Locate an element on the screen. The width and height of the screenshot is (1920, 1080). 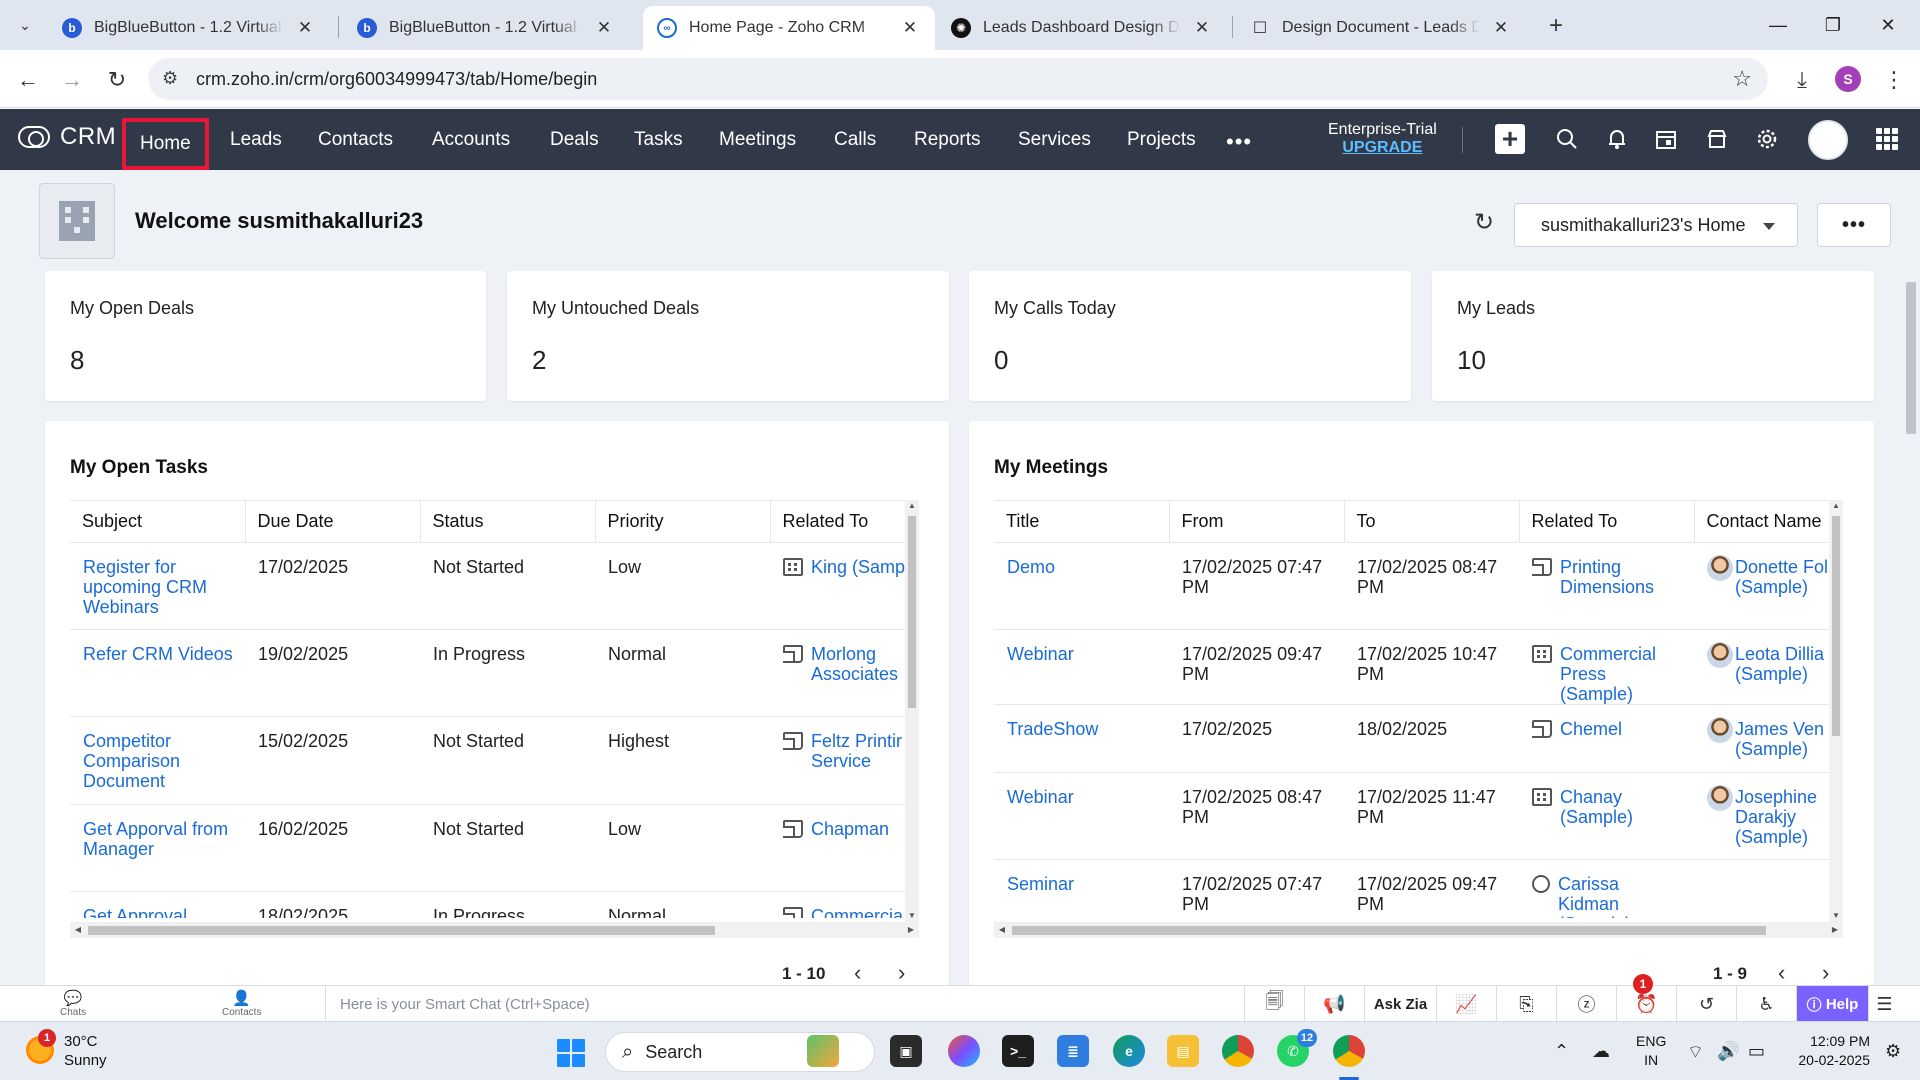
cloud-offline-icon: ☁ is located at coordinates (1601, 1051).